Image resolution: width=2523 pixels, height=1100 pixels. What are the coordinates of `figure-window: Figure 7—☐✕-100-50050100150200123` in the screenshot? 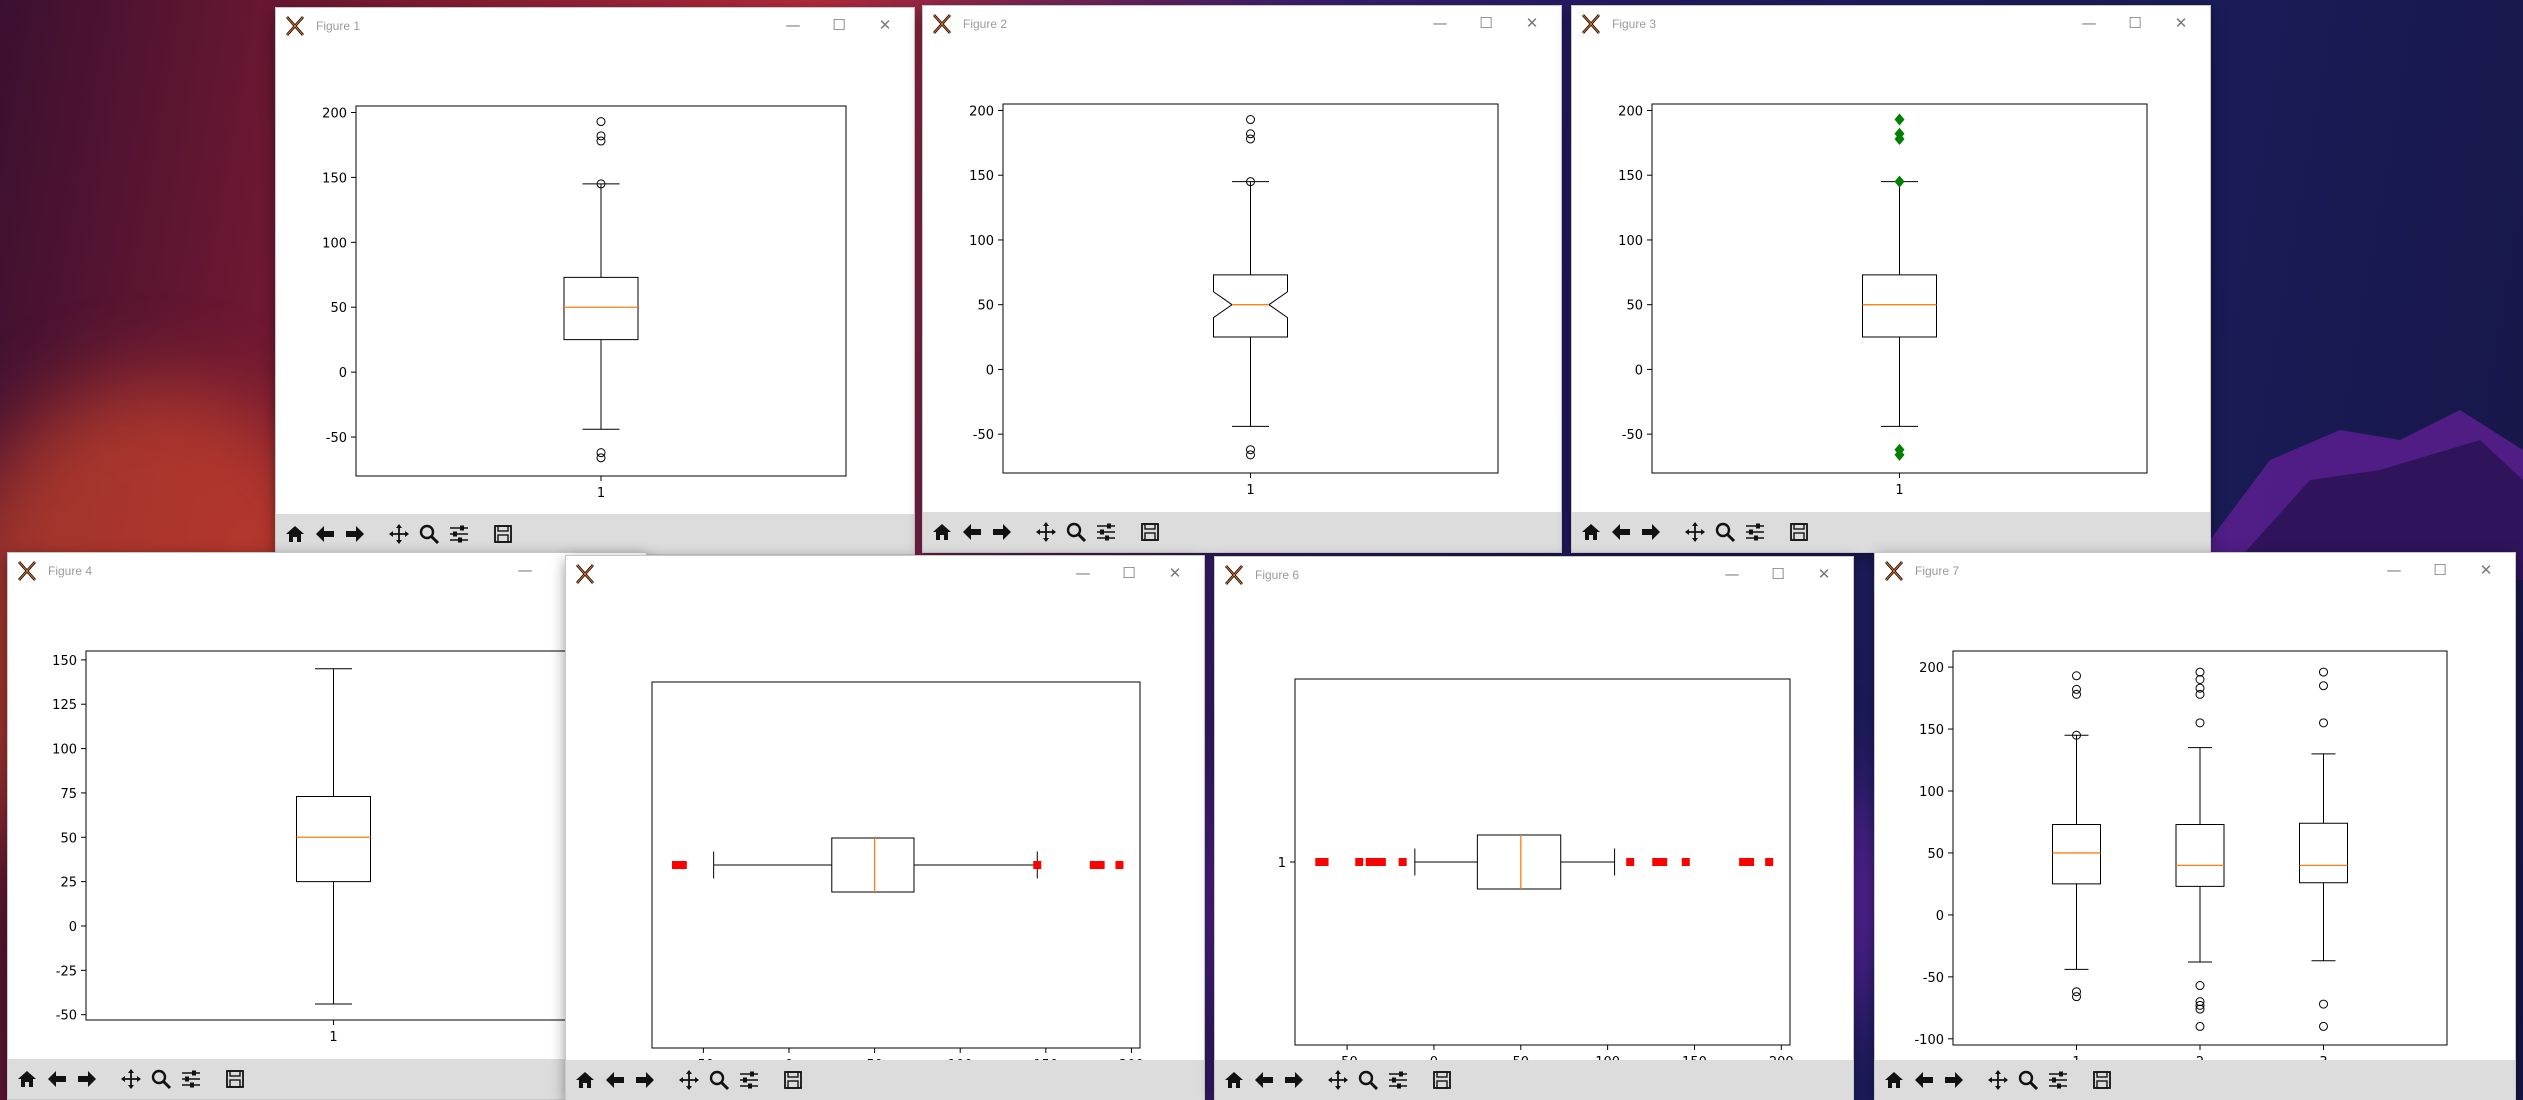 It's located at (2195, 826).